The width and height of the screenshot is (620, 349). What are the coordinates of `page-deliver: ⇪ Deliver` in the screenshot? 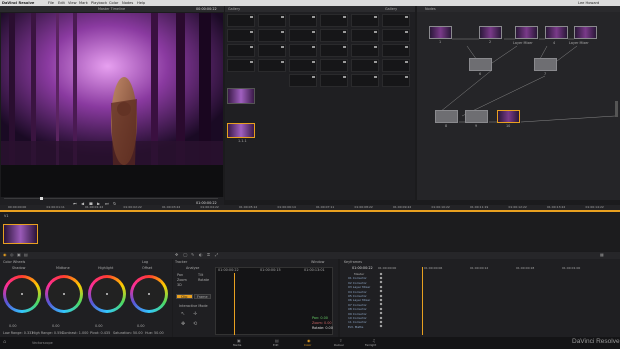 It's located at (342, 343).